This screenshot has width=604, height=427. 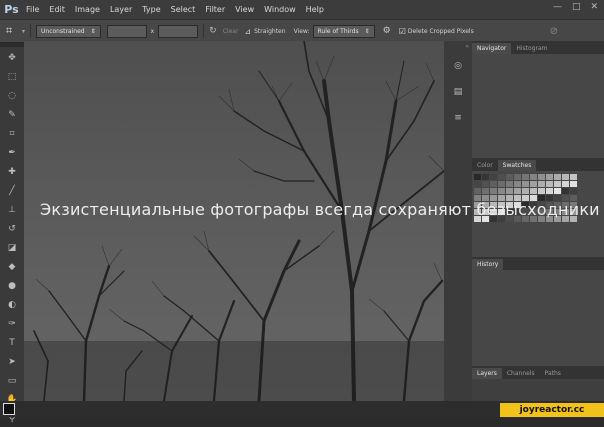 I want to click on menu-edit: Edit, so click(x=57, y=9).